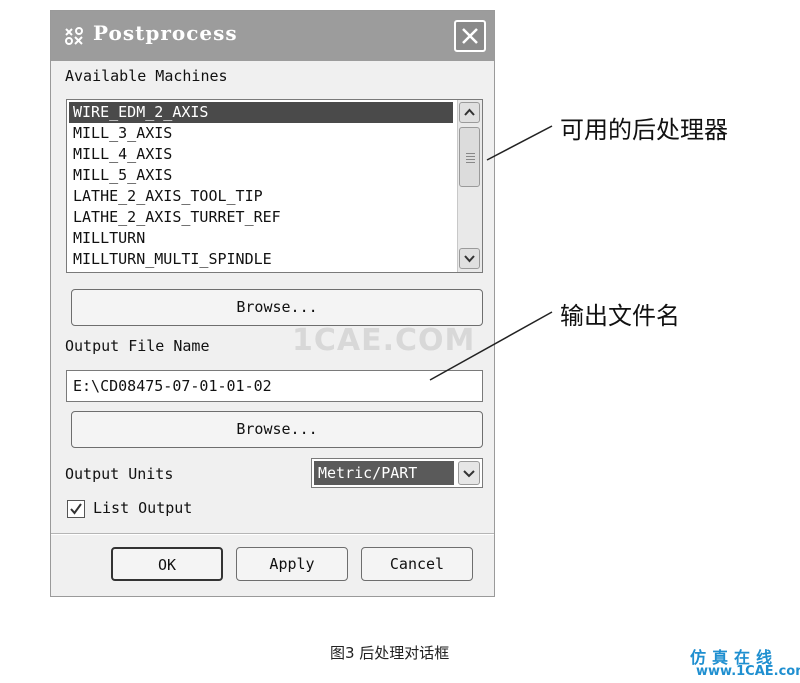 The image size is (800, 683). I want to click on annotation-leader-lines, so click(491, 253).